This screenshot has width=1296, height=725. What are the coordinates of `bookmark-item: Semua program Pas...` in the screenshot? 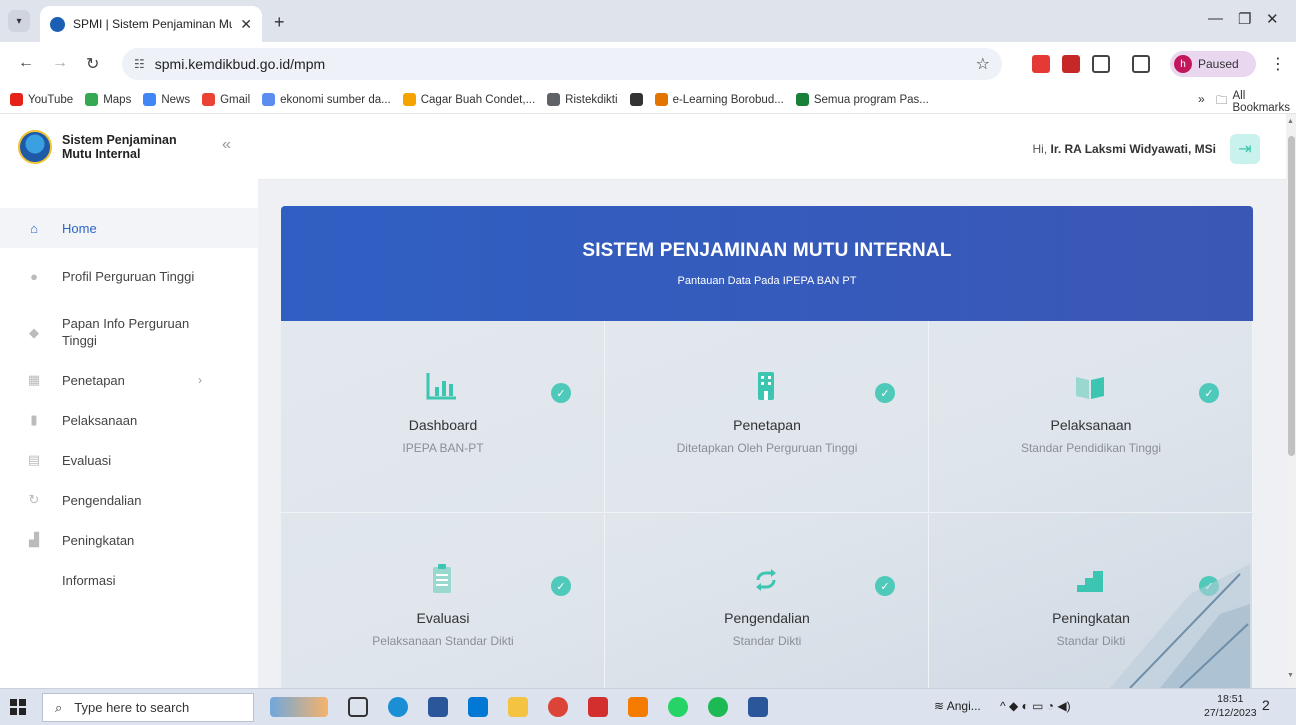 It's located at (862, 99).